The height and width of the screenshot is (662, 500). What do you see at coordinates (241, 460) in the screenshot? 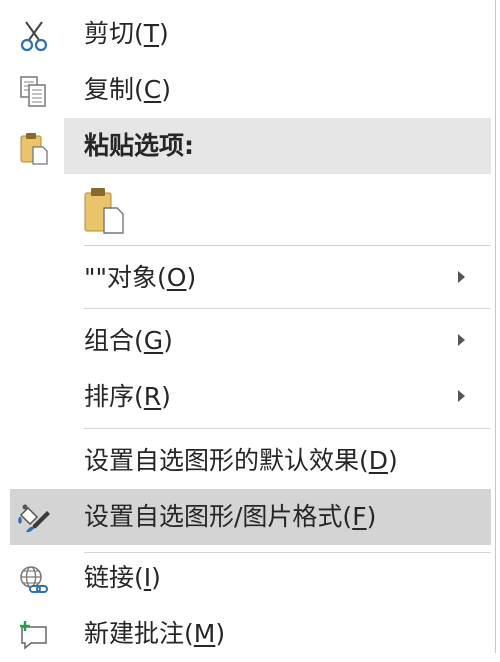
I see `menu-item-label: 设置自选图形的默认效果(D)` at bounding box center [241, 460].